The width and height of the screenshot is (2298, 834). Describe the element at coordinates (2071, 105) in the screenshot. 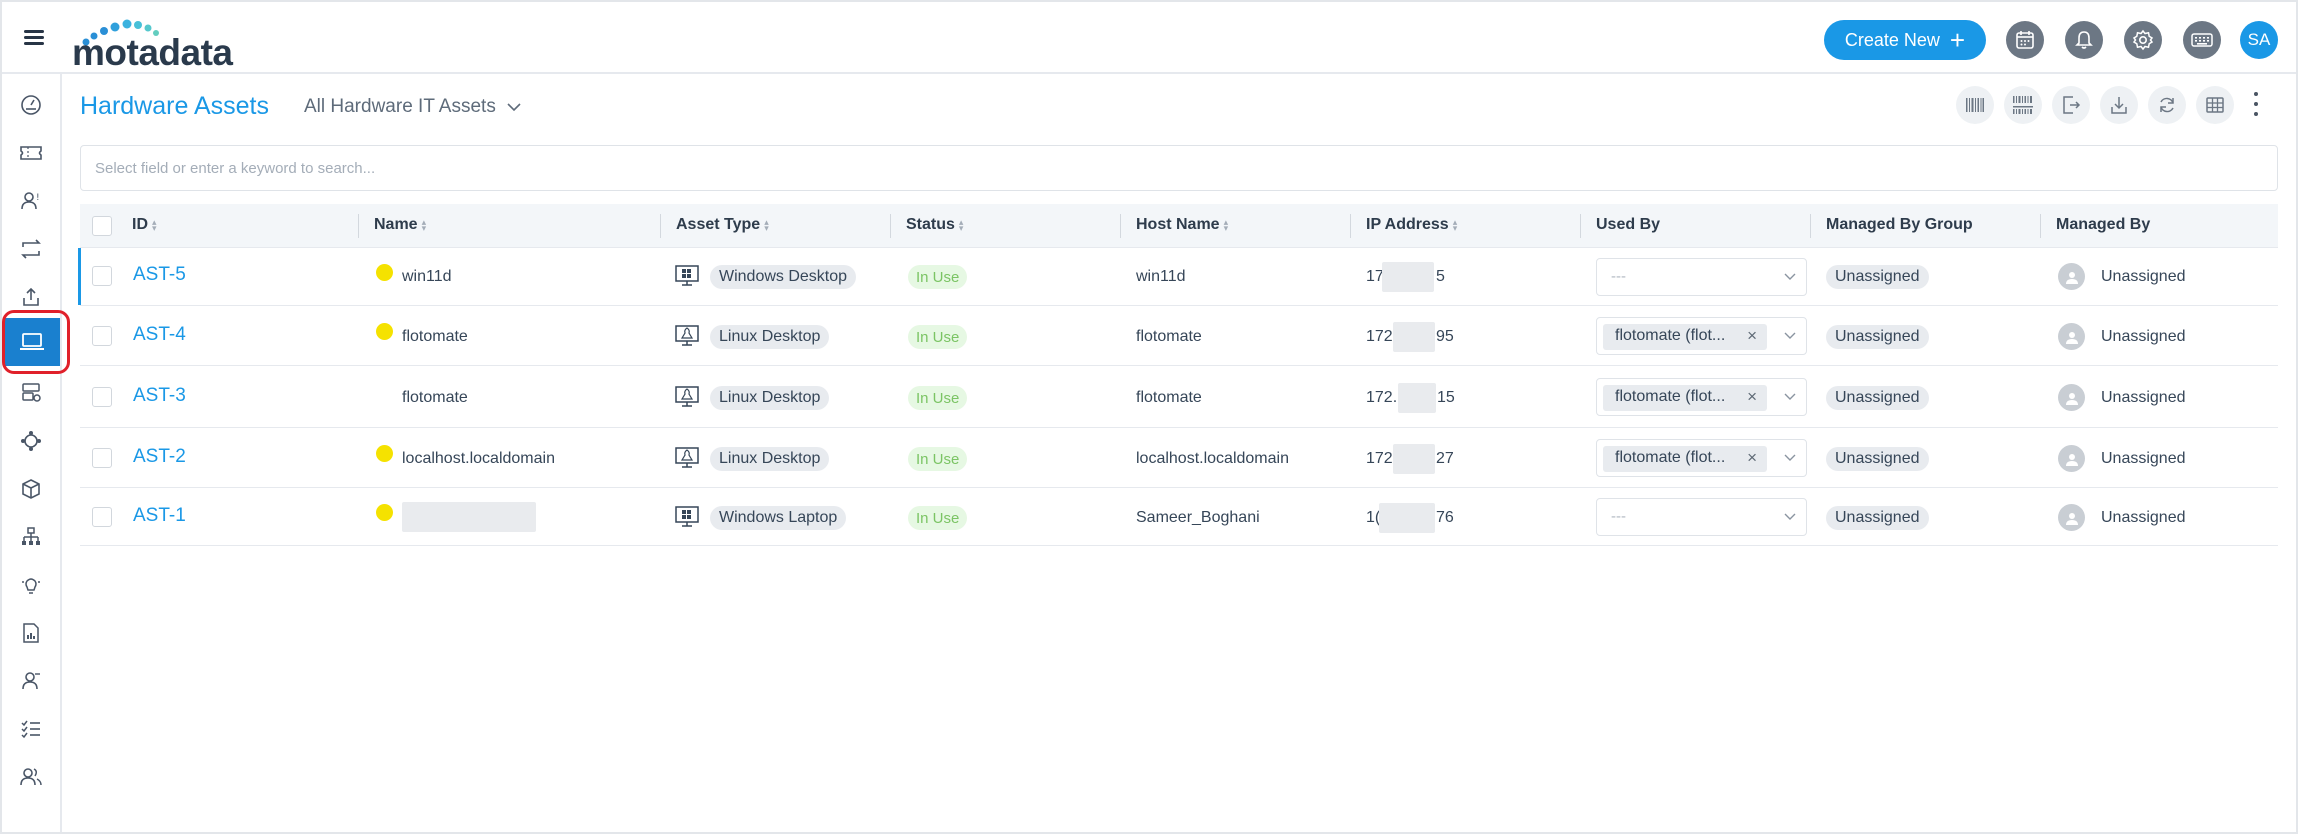

I see `export-icon` at that location.